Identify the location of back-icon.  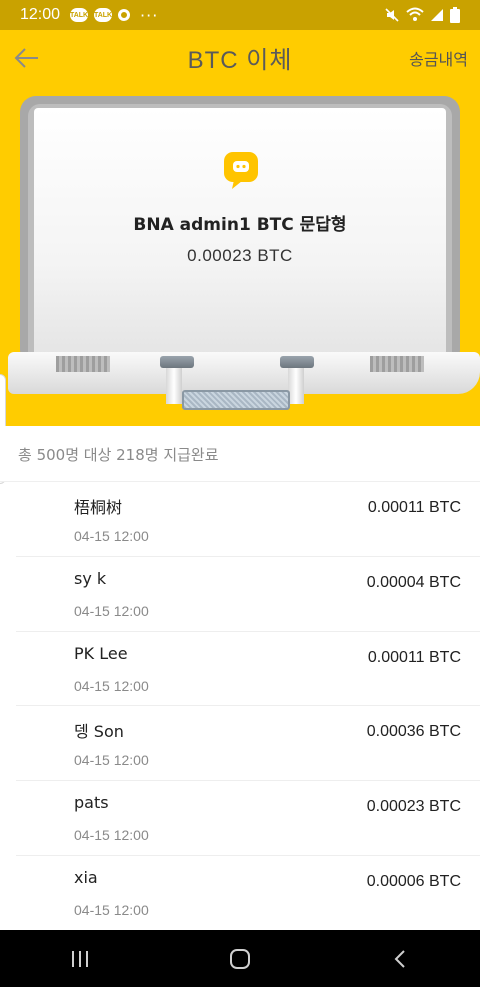
(399, 958).